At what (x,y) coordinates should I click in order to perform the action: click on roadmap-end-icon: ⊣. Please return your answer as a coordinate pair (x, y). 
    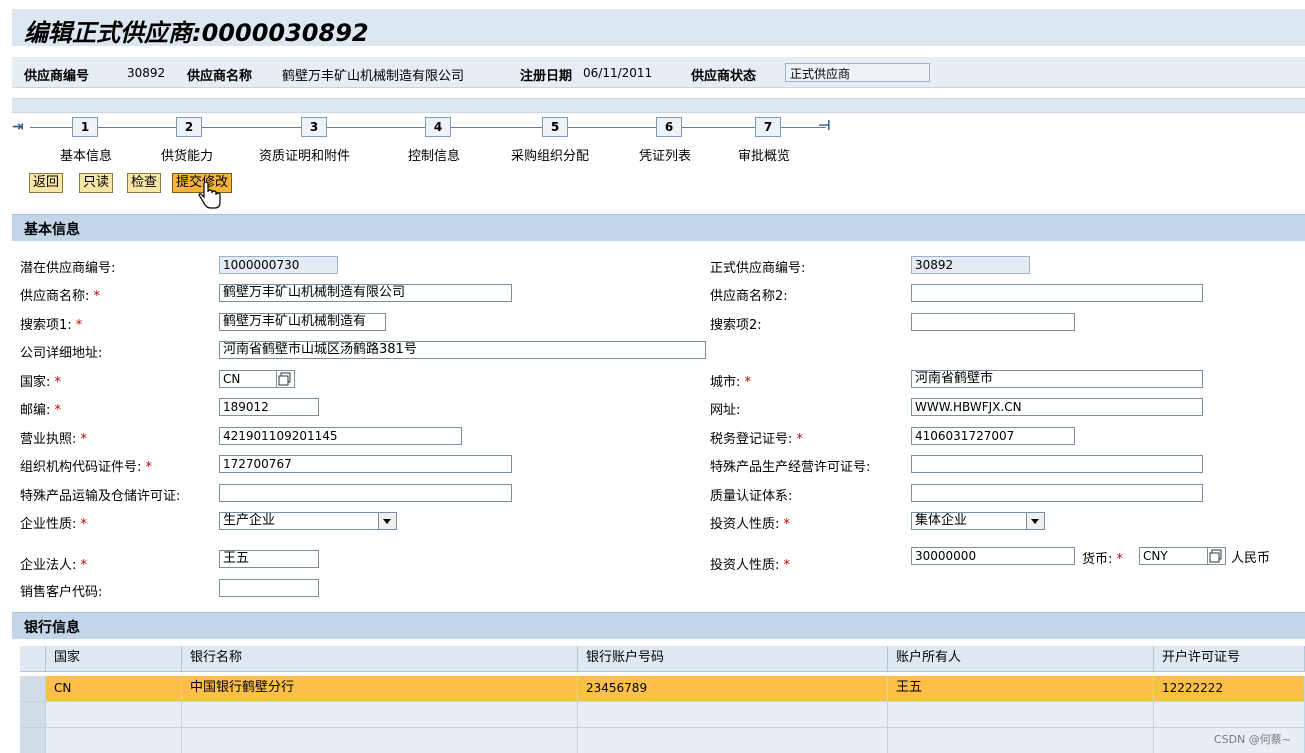
    Looking at the image, I should click on (824, 126).